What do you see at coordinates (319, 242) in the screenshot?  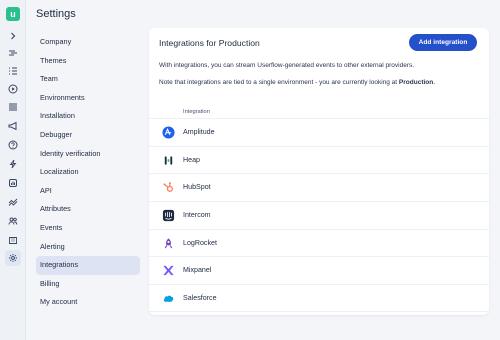 I see `integration-row: LogRocket` at bounding box center [319, 242].